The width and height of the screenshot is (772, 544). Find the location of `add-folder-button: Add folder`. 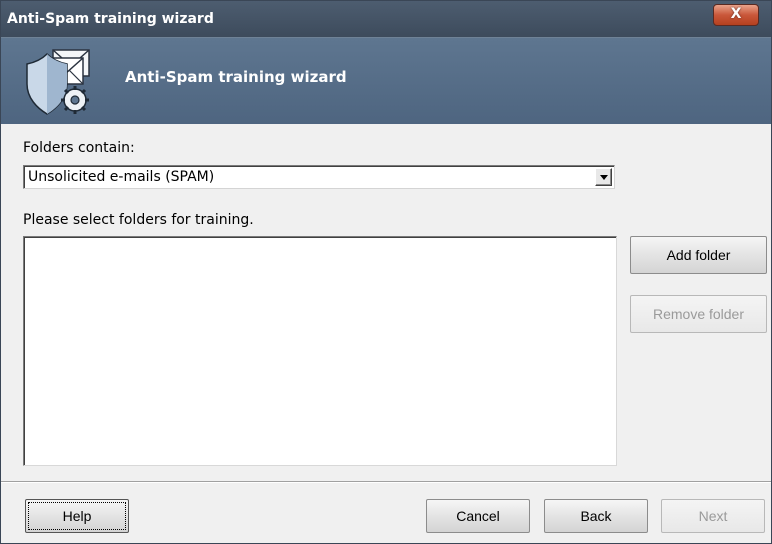

add-folder-button: Add folder is located at coordinates (698, 255).